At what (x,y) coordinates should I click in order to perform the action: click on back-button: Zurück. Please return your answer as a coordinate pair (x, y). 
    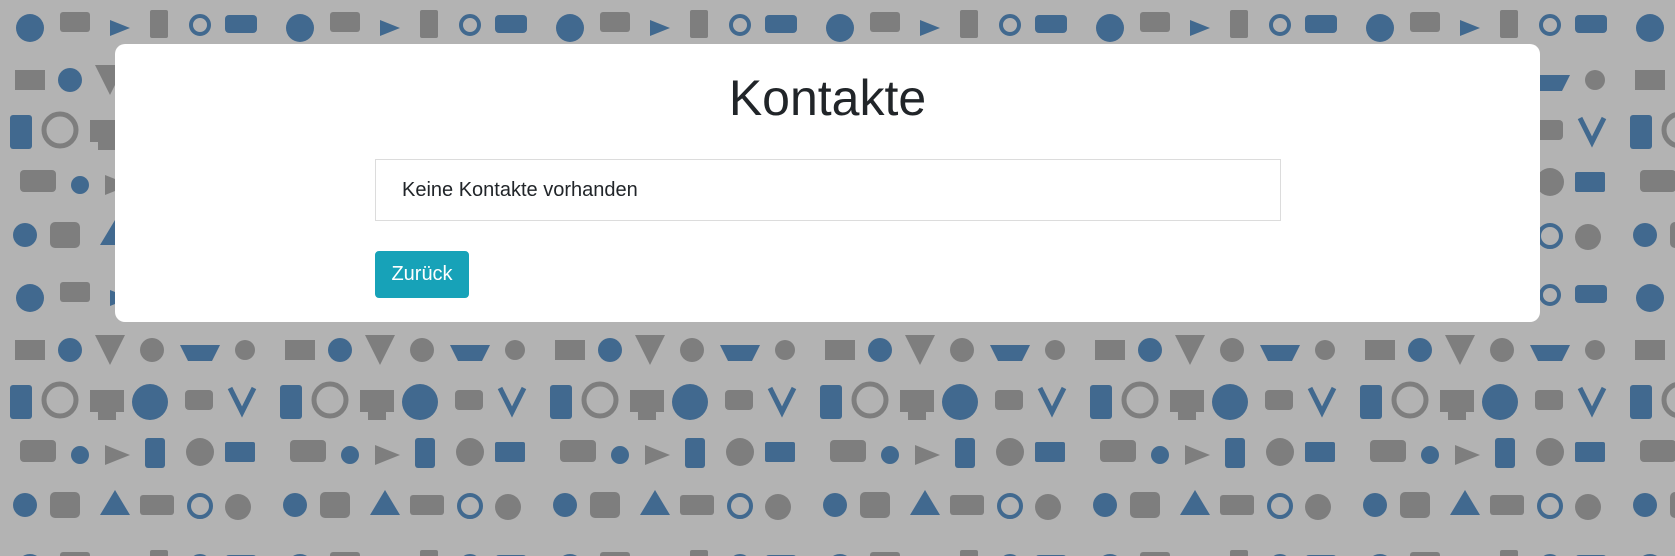
    Looking at the image, I should click on (422, 274).